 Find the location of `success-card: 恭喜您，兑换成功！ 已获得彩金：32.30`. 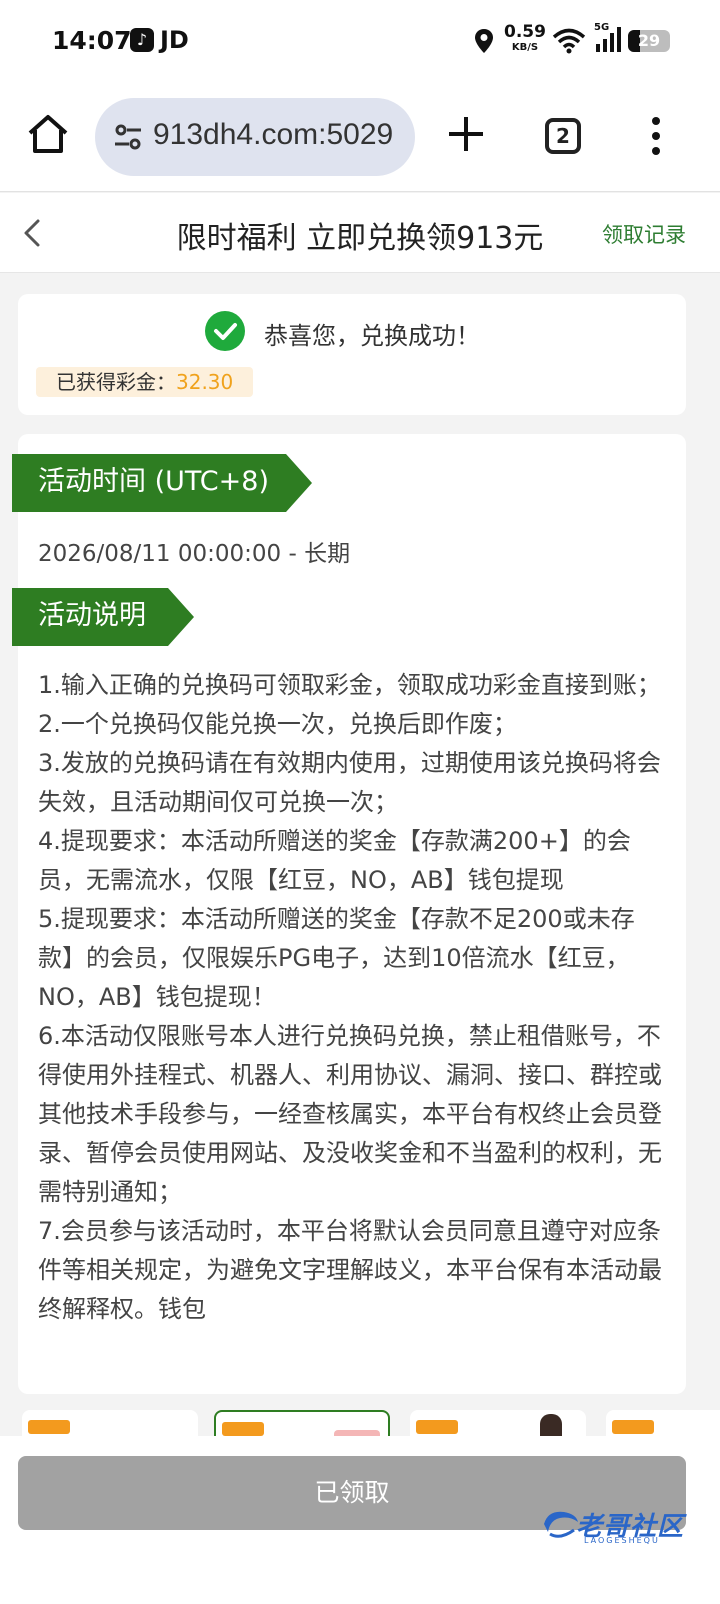

success-card: 恭喜您，兑换成功！ 已获得彩金：32.30 is located at coordinates (352, 354).